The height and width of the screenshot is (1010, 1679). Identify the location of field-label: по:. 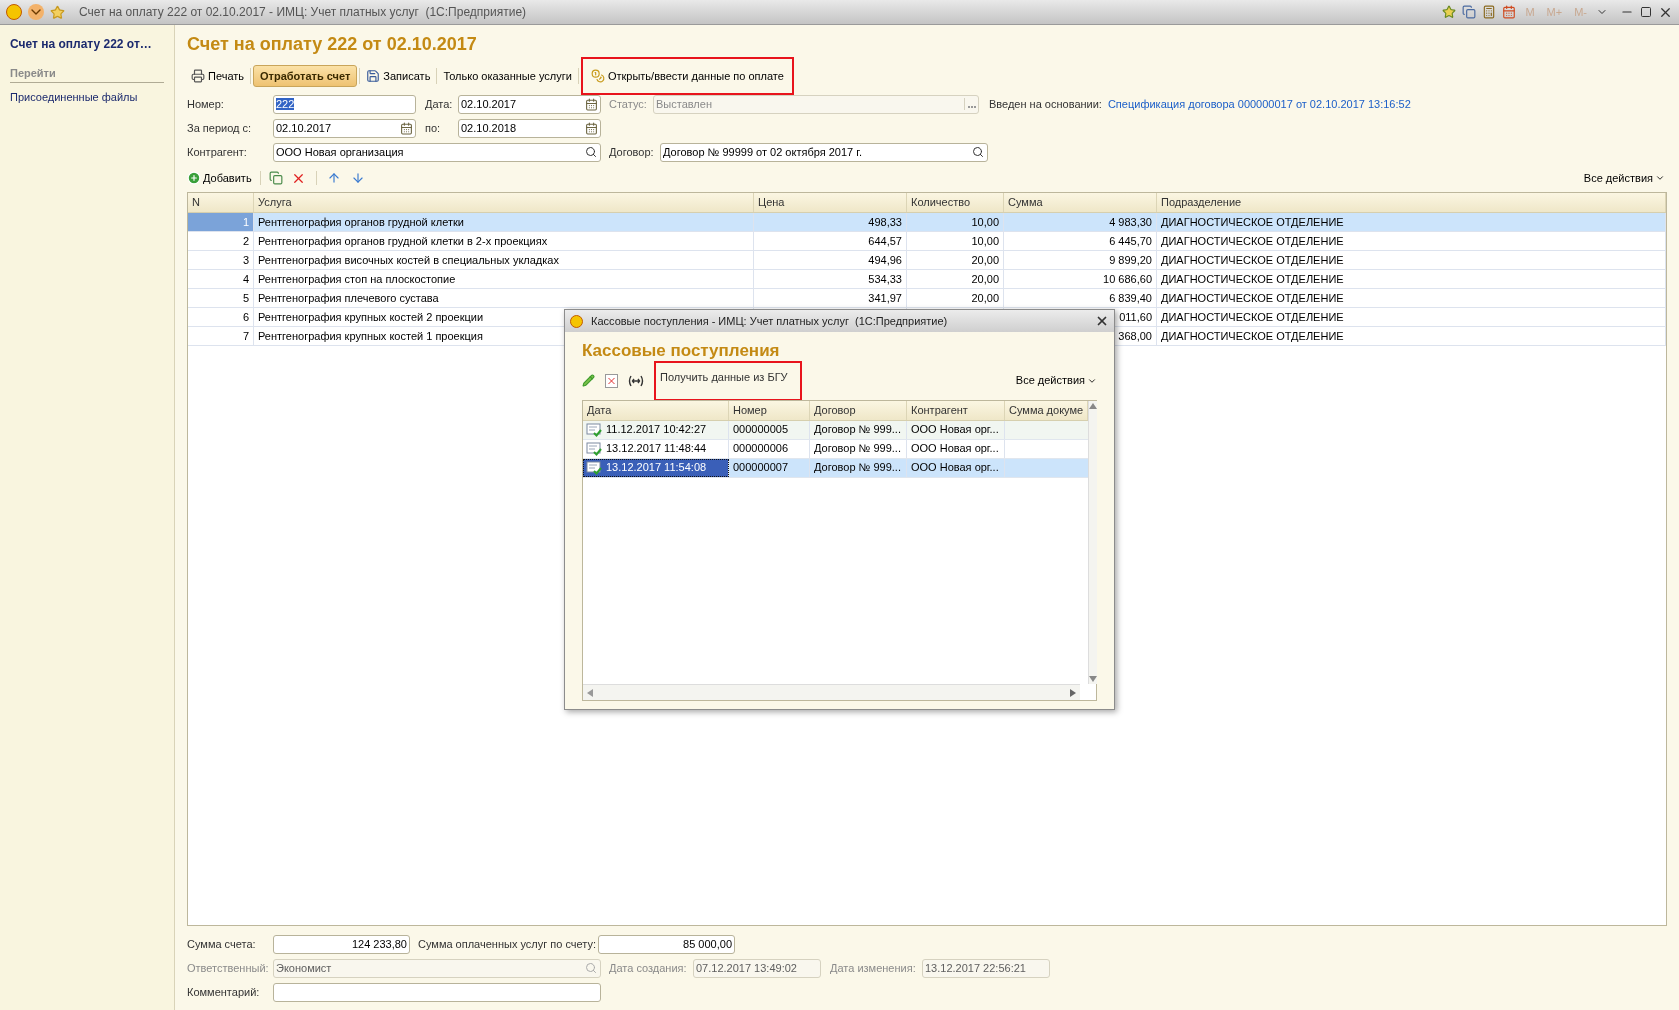
(433, 128).